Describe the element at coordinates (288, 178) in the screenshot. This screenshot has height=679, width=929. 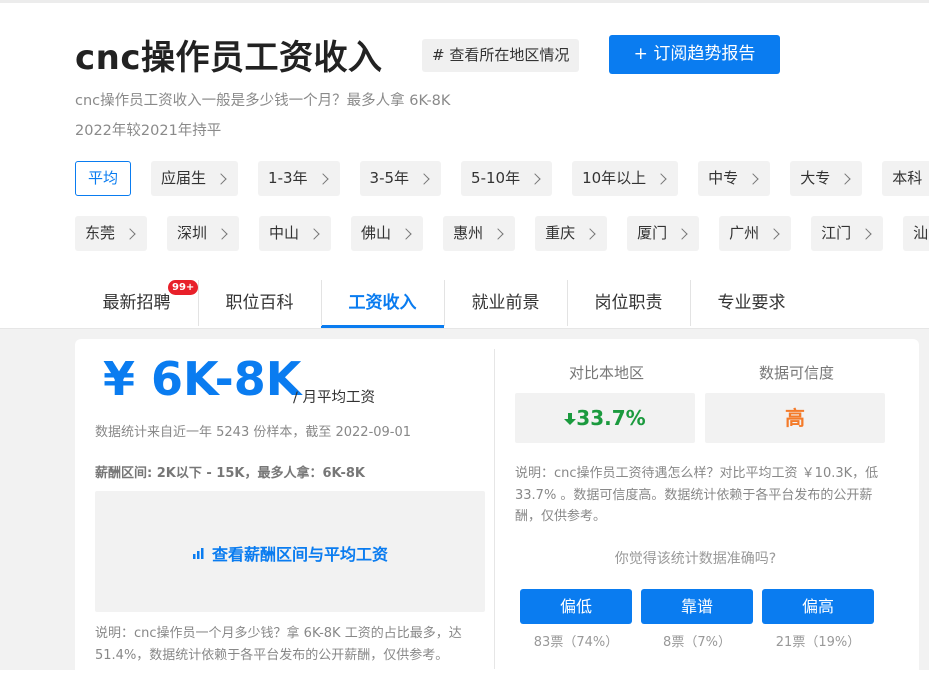
I see `chip-label: 1-3年` at that location.